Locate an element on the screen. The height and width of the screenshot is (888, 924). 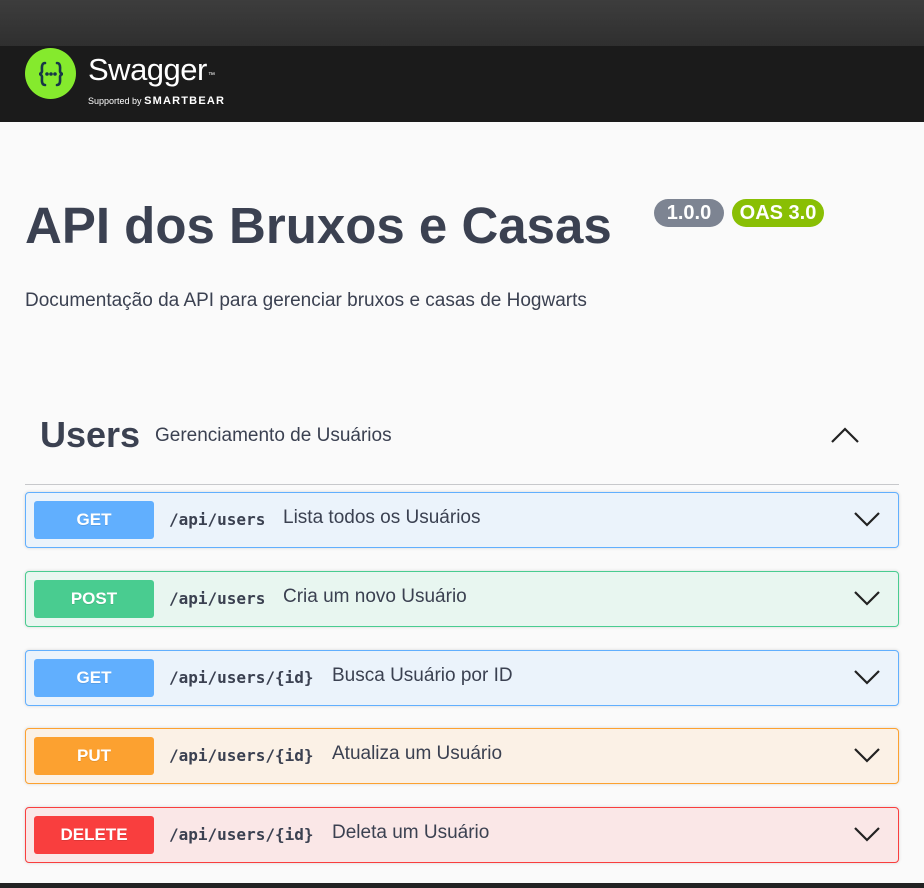
operation-post-users: POST /api/users Cria um novo Usuário is located at coordinates (462, 599).